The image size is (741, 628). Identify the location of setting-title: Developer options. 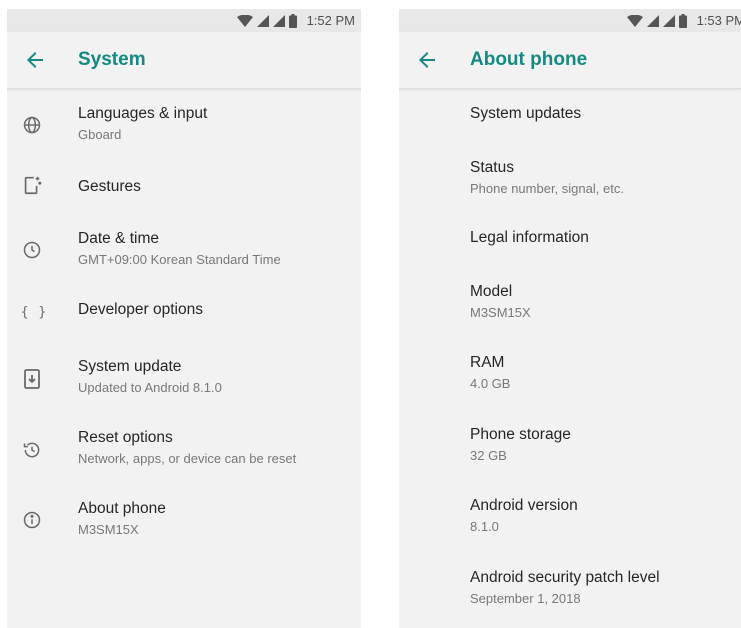
(140, 309).